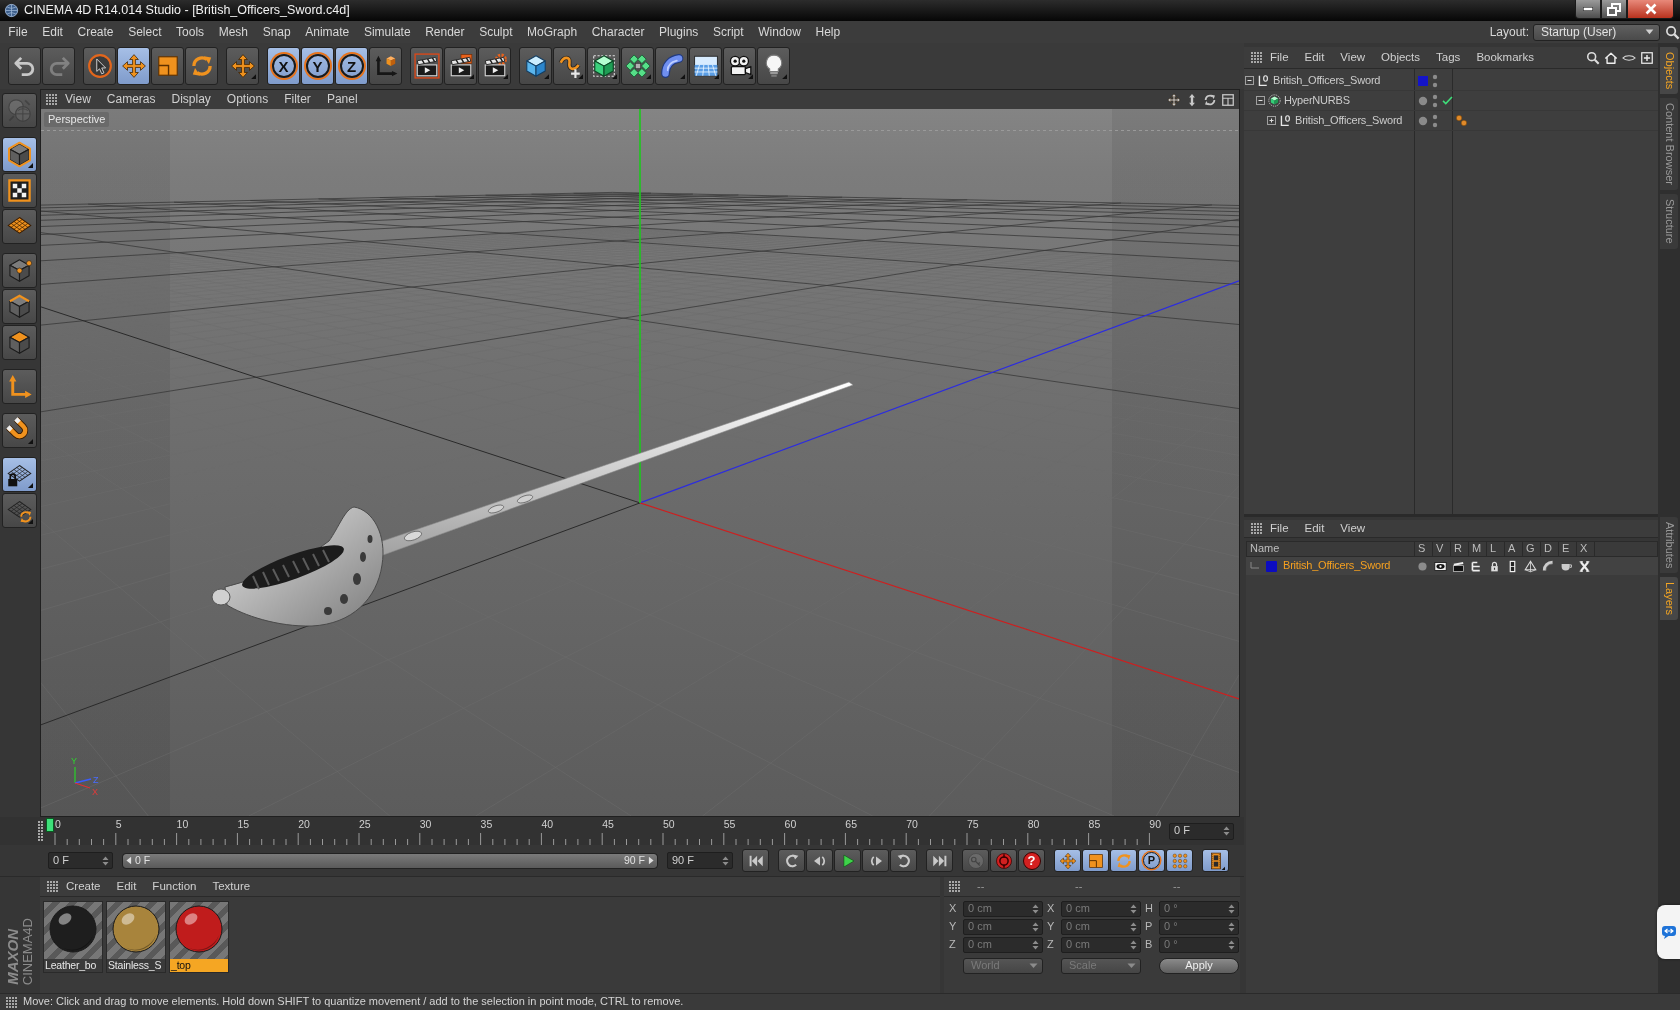 This screenshot has height=1010, width=1680. Describe the element at coordinates (791, 860) in the screenshot. I see `previous-key-button` at that location.